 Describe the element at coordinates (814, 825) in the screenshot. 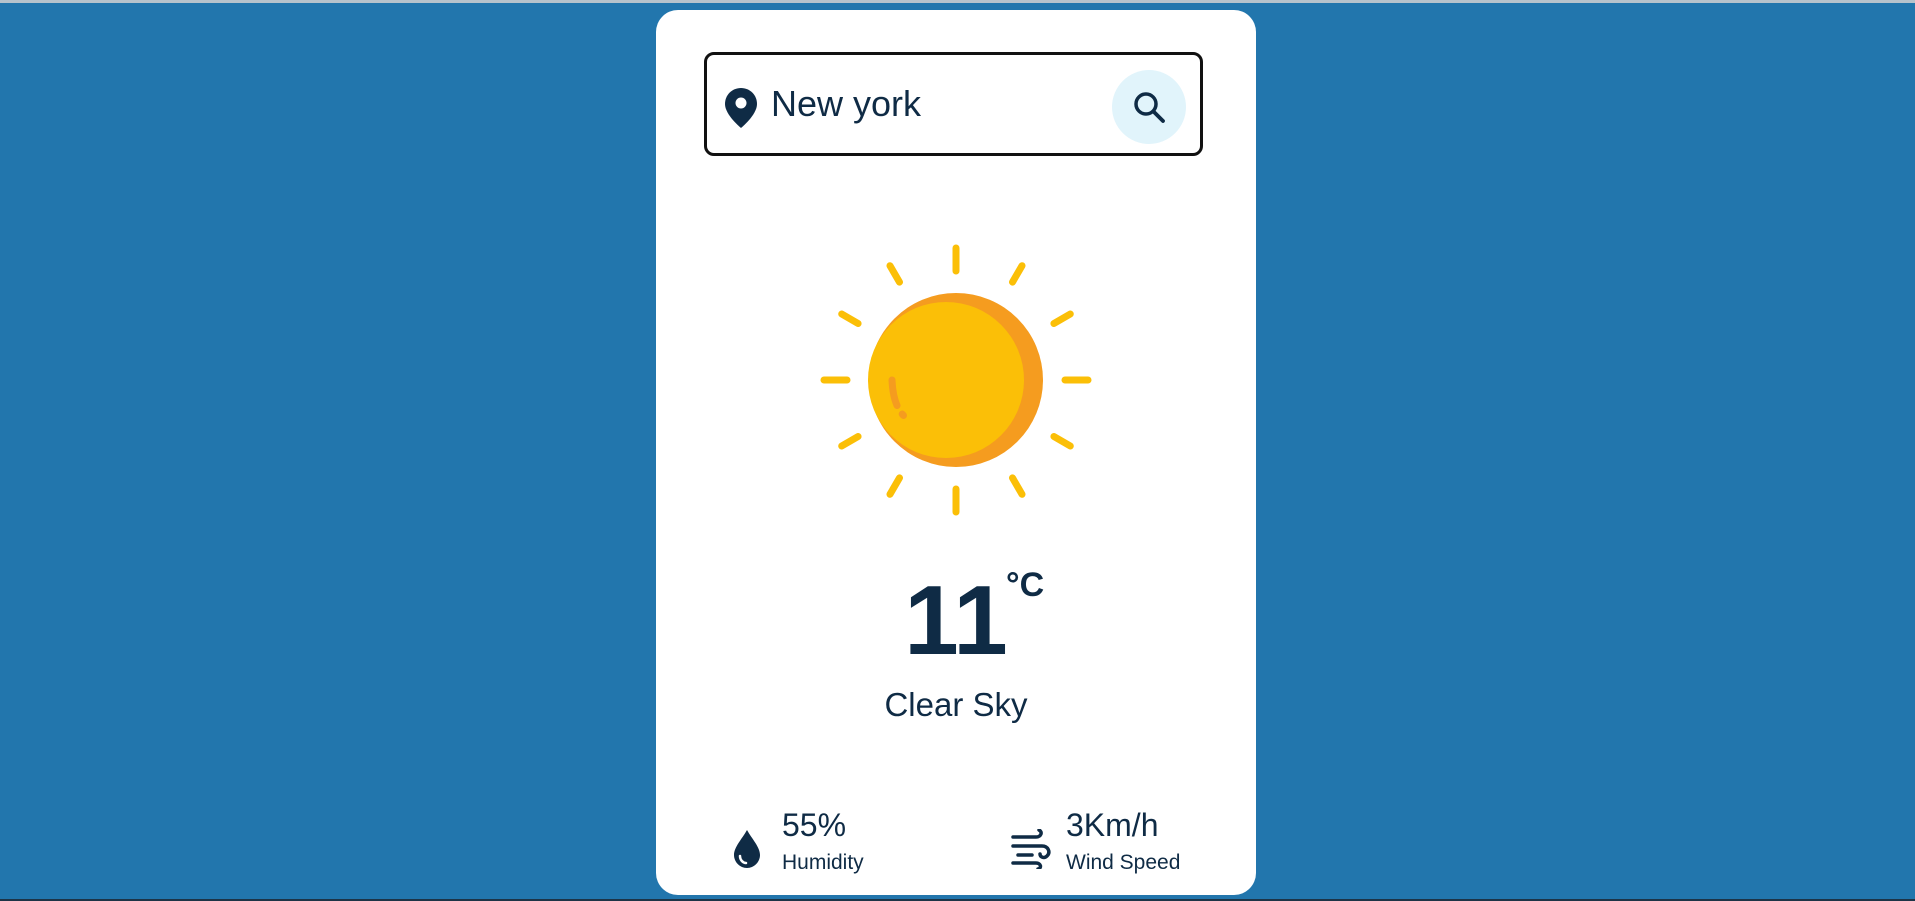

I see `humidity-value: 55%` at that location.